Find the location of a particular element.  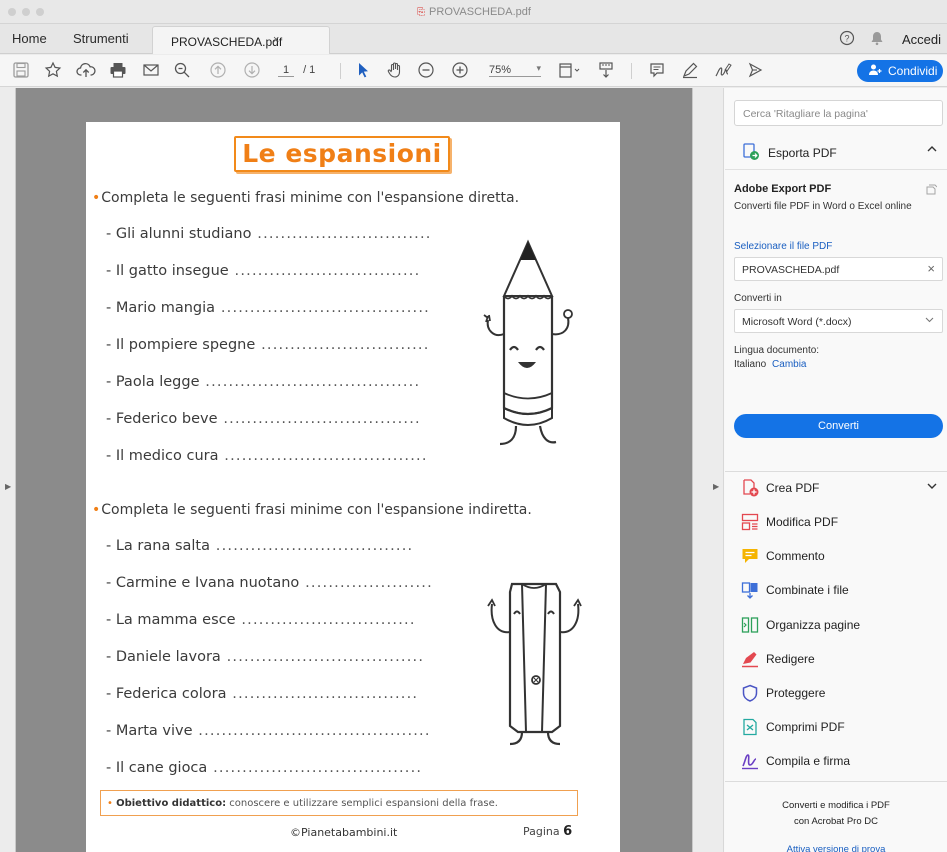

chevron-down-icon is located at coordinates (932, 487).